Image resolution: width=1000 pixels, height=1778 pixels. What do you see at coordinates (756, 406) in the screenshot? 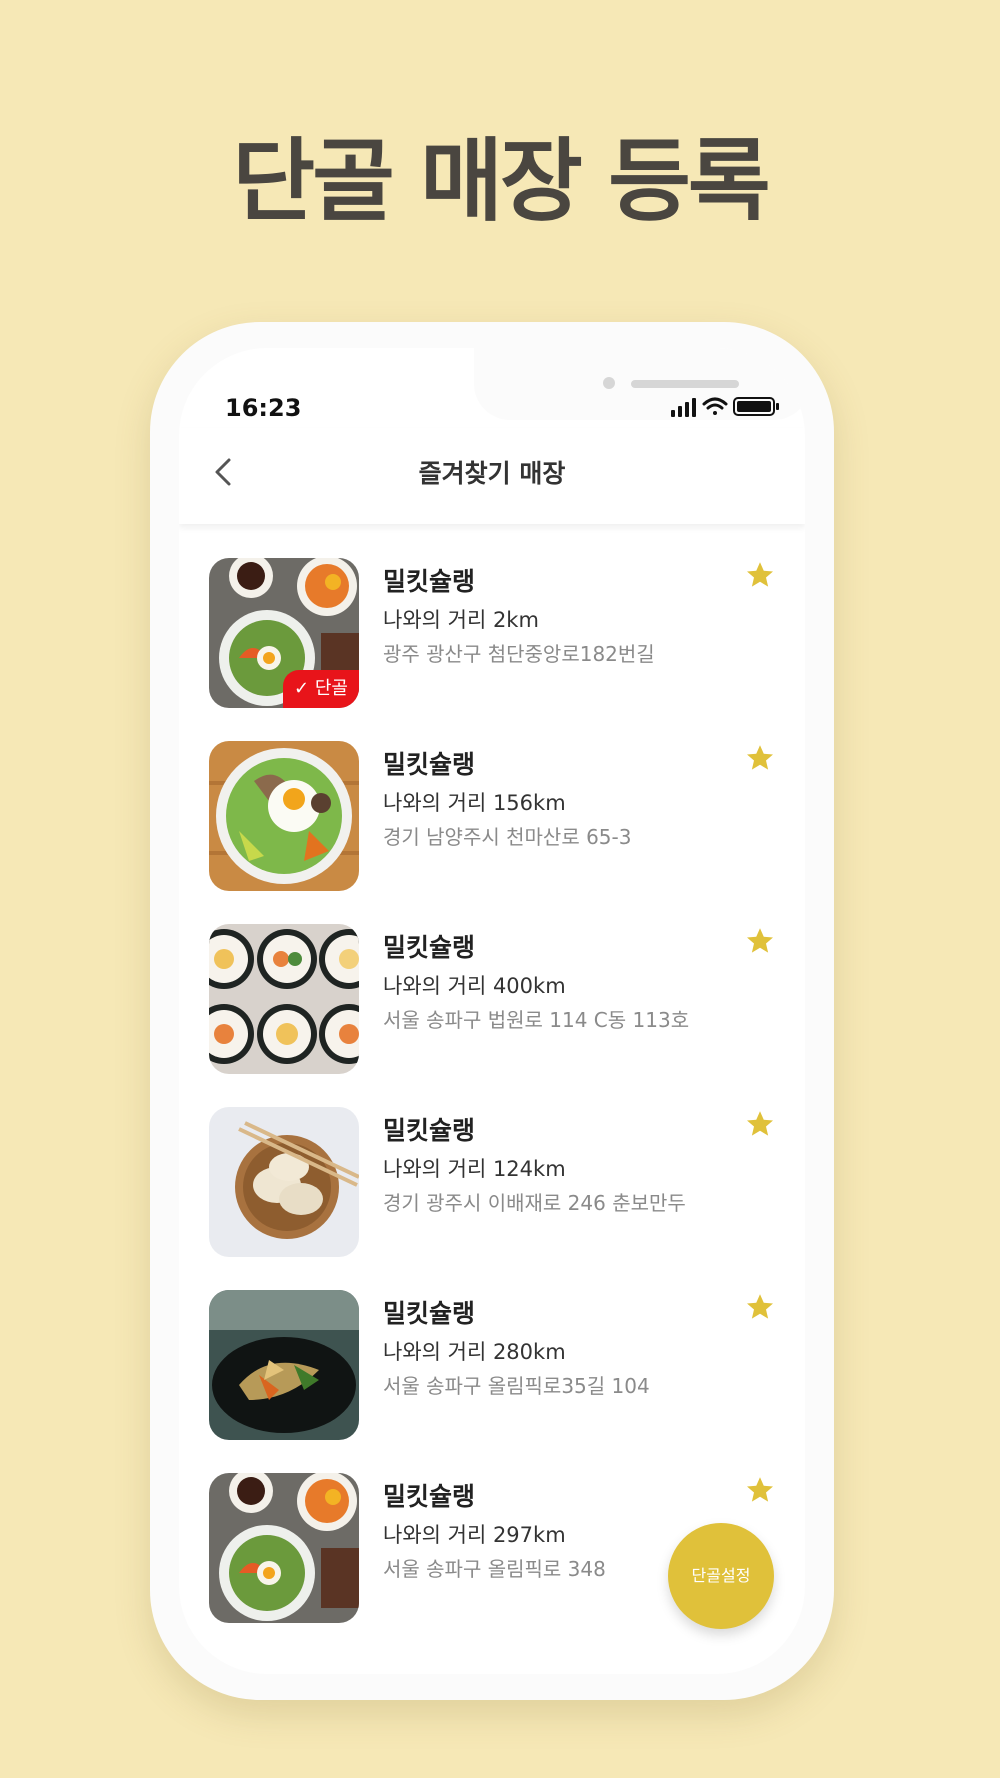
I see `battery-icon` at bounding box center [756, 406].